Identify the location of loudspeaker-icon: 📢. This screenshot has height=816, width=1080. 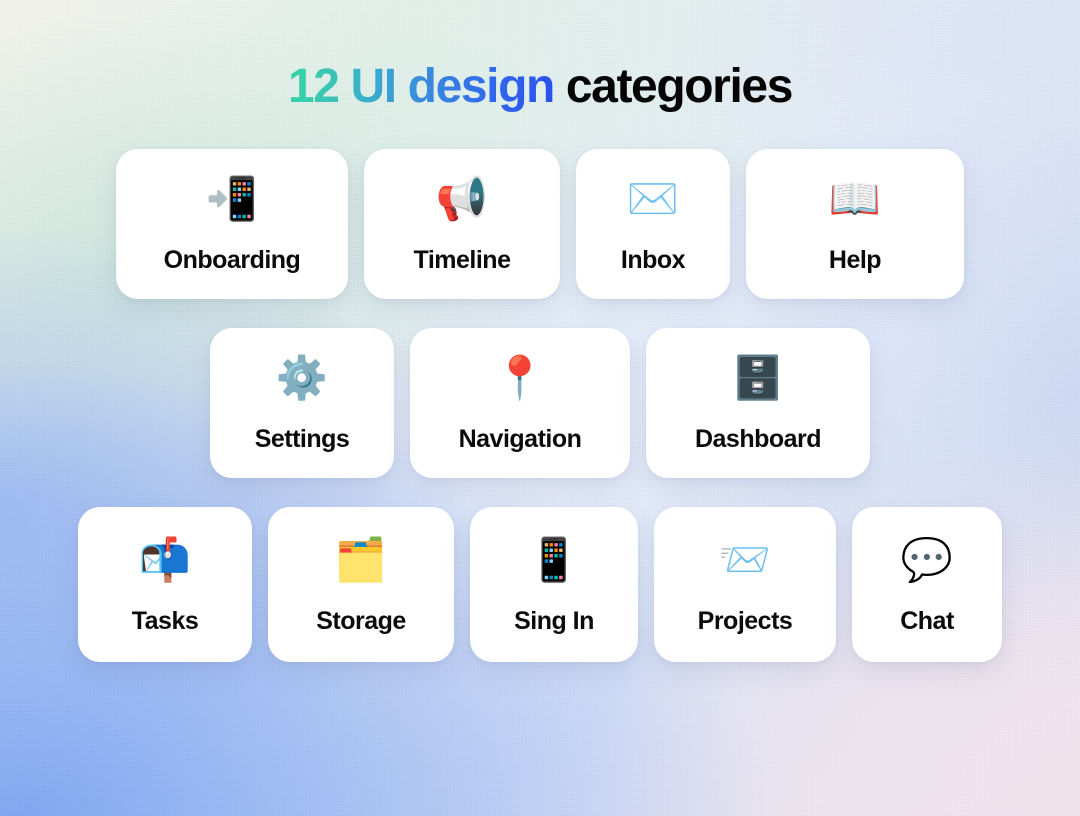
(462, 199).